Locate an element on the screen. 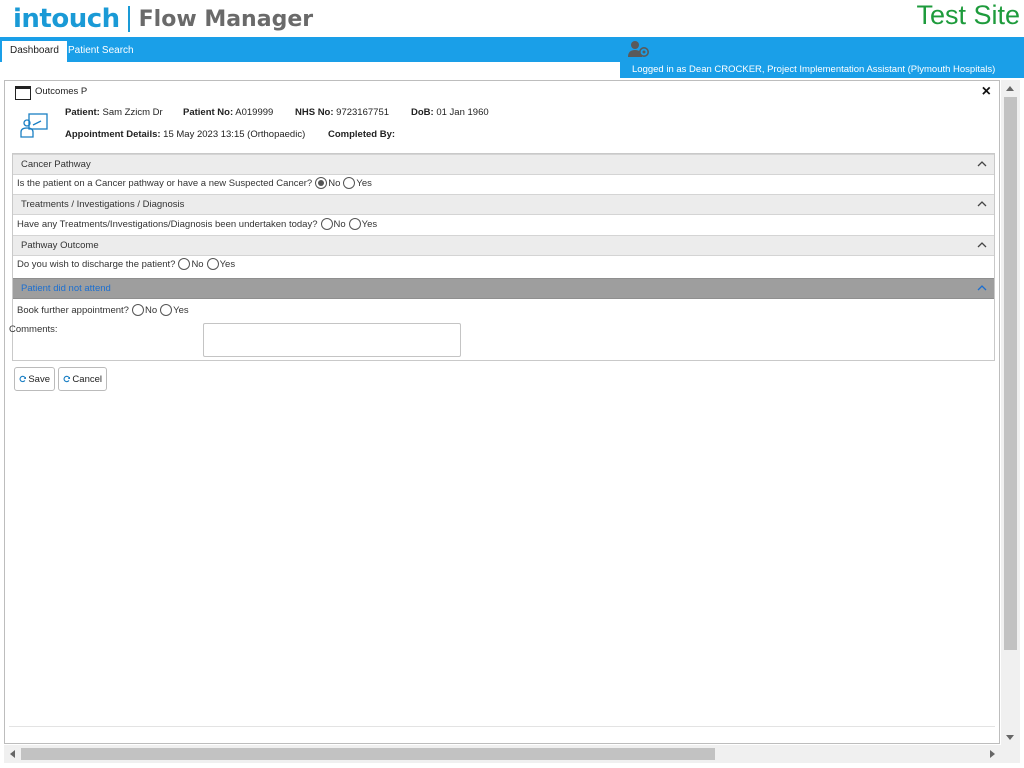 The height and width of the screenshot is (768, 1024). appointment-label: Appointment Details: is located at coordinates (113, 134).